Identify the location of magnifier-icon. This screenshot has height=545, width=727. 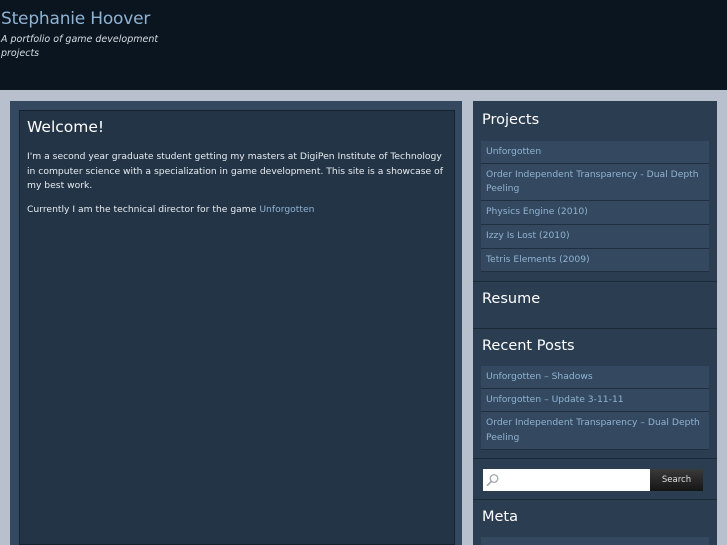
(492, 480).